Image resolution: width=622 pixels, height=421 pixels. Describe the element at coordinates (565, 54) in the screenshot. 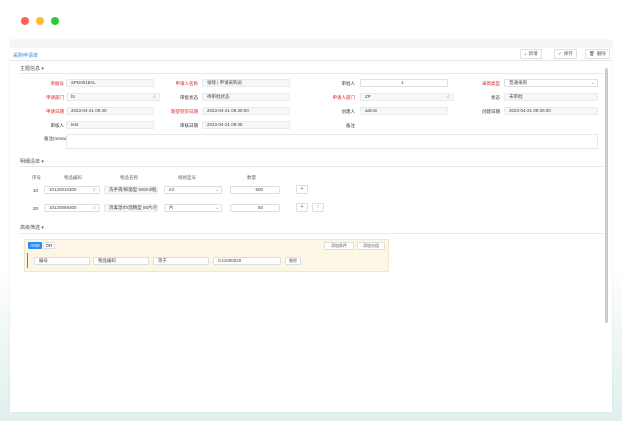

I see `save-button: ✓ 保存` at that location.